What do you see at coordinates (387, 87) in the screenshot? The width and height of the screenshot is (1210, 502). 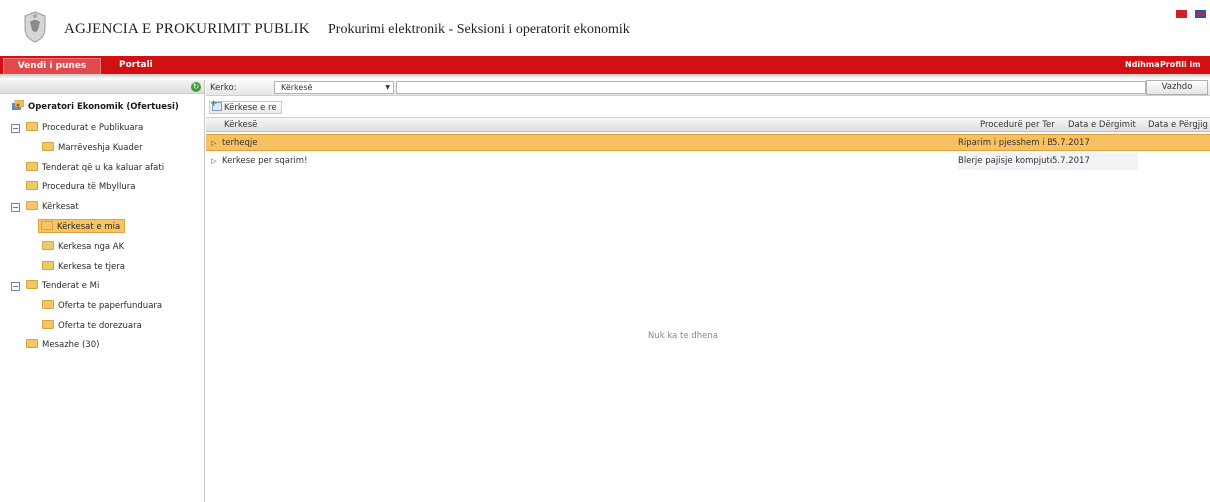 I see `chevron-down-icon: ▼` at bounding box center [387, 87].